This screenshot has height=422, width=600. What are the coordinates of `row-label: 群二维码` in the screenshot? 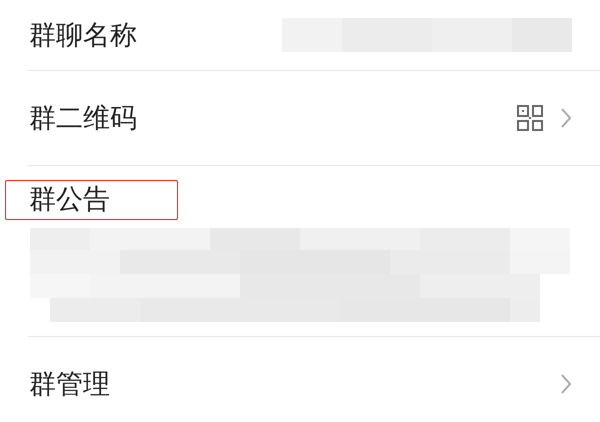 It's located at (83, 119).